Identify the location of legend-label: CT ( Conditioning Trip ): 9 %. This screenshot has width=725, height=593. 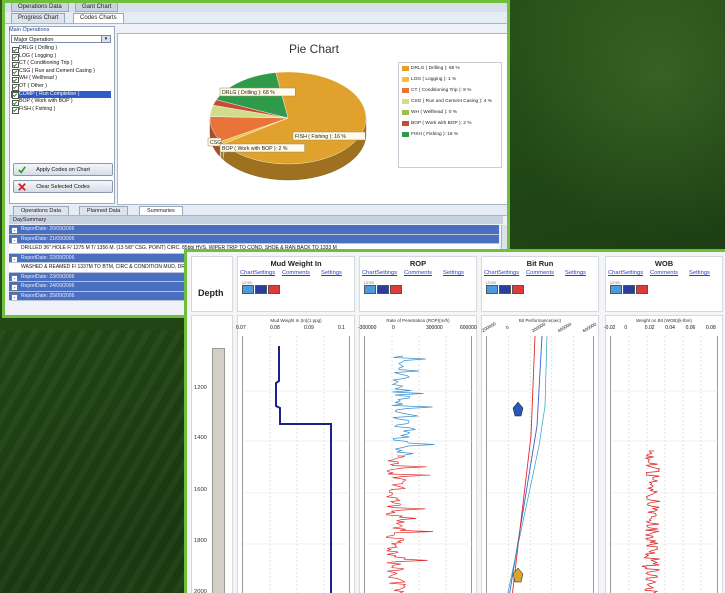
(441, 90).